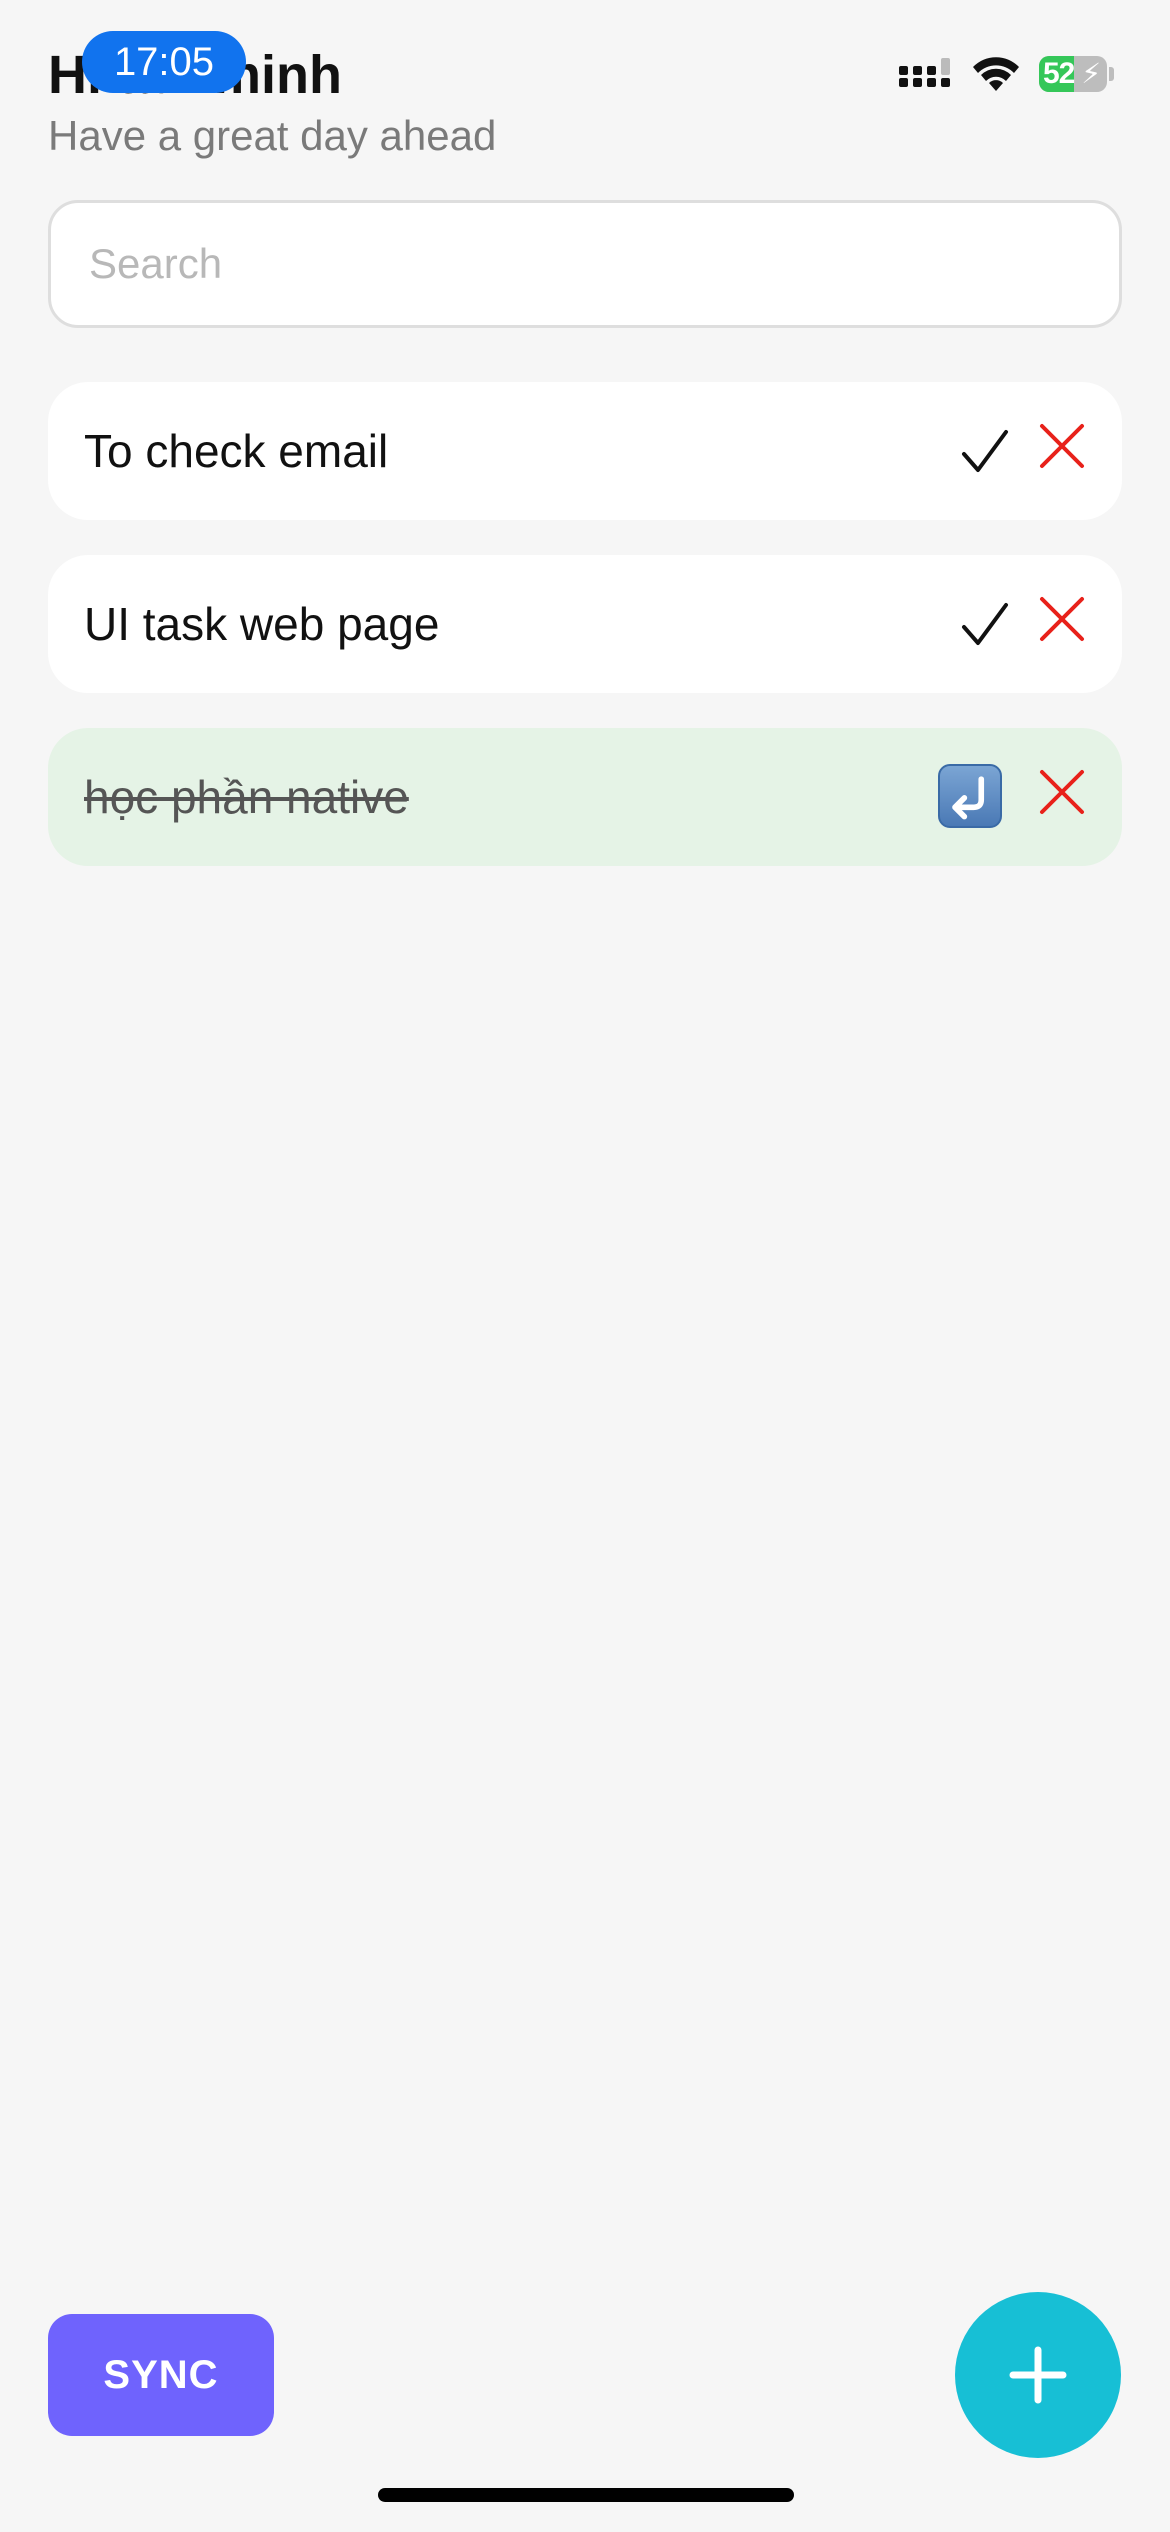  What do you see at coordinates (1111, 74) in the screenshot?
I see `battery-cap` at bounding box center [1111, 74].